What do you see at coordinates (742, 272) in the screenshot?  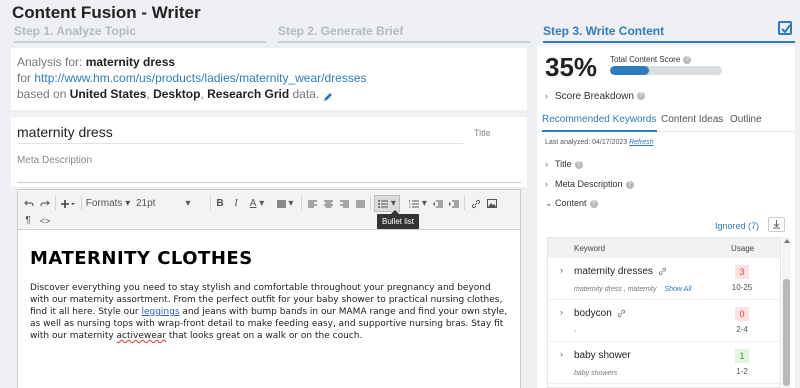 I see `usage-count-badge: 3` at bounding box center [742, 272].